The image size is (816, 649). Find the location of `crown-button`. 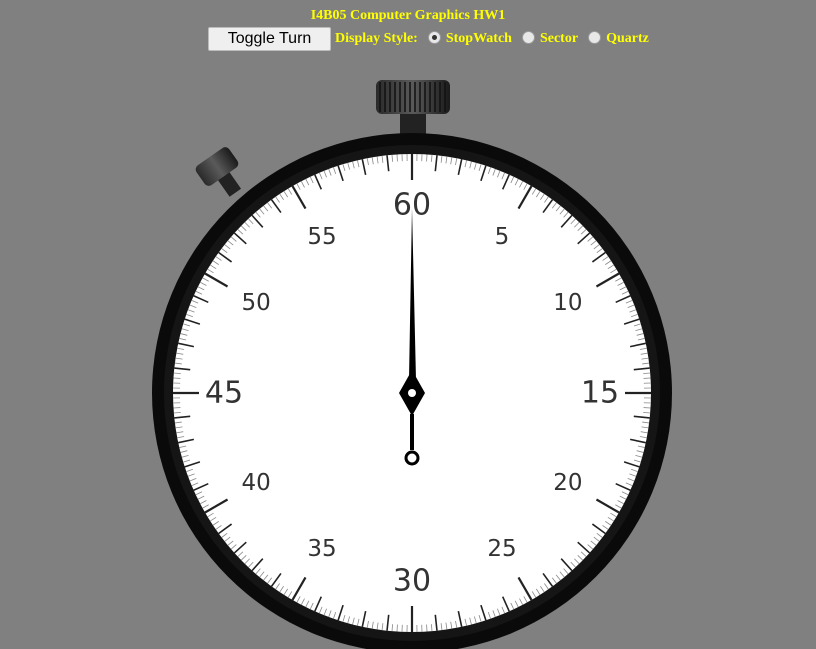

crown-button is located at coordinates (413, 110).